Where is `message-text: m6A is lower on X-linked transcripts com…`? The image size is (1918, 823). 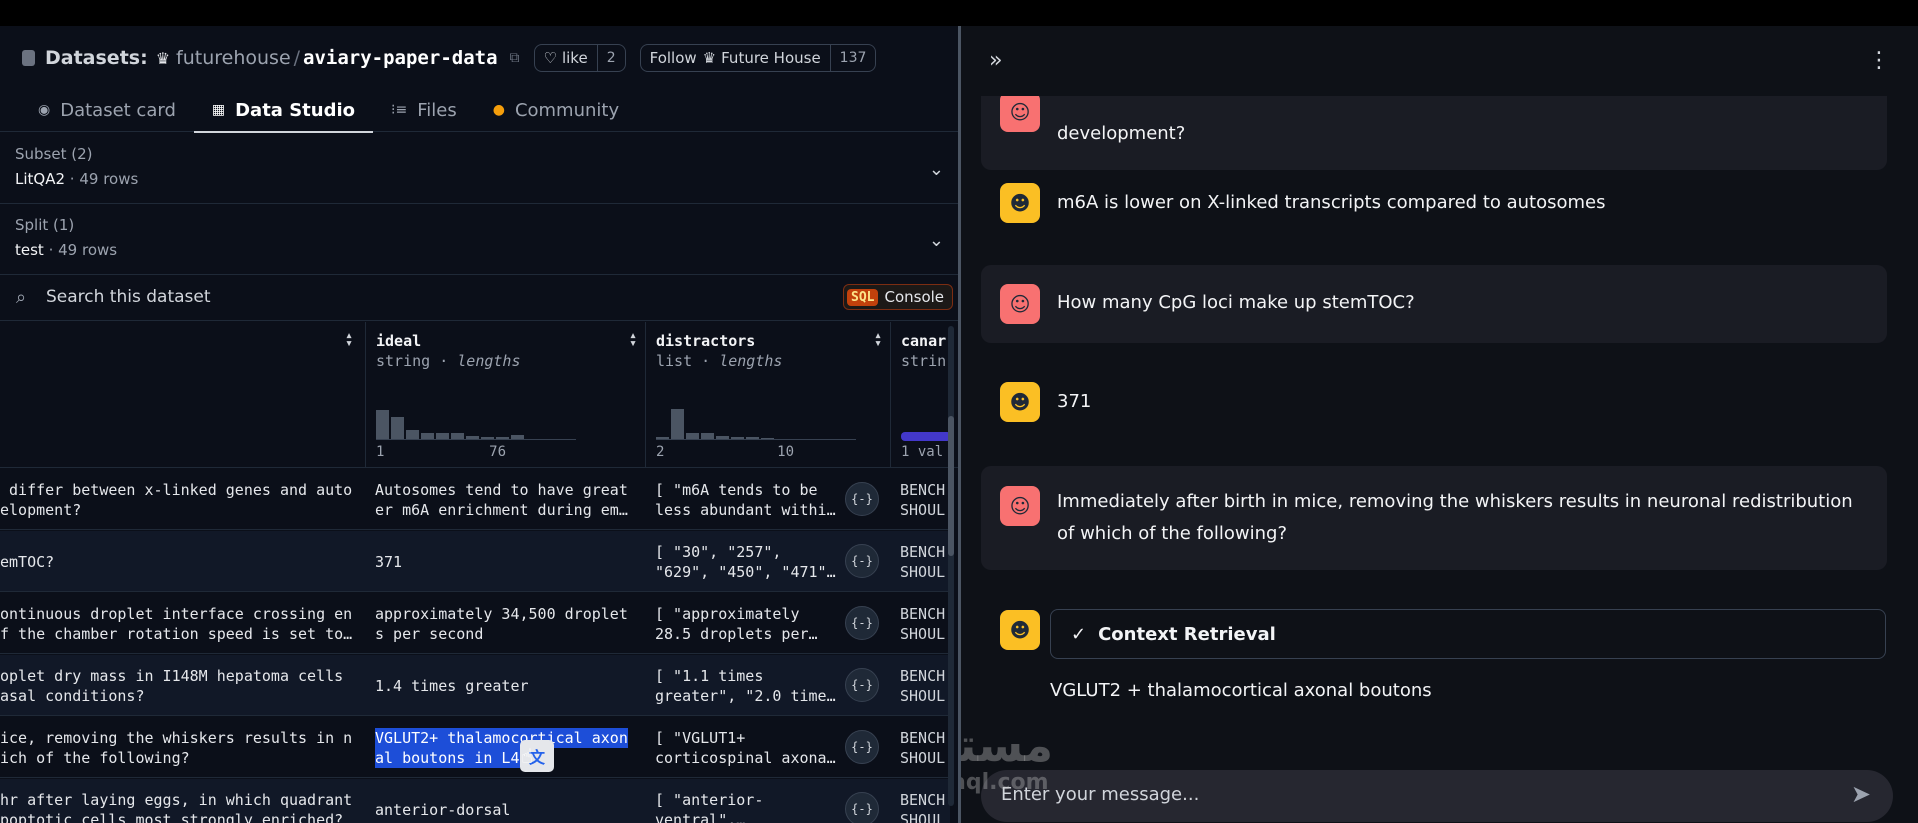 message-text: m6A is lower on X-linked transcripts com… is located at coordinates (1331, 202).